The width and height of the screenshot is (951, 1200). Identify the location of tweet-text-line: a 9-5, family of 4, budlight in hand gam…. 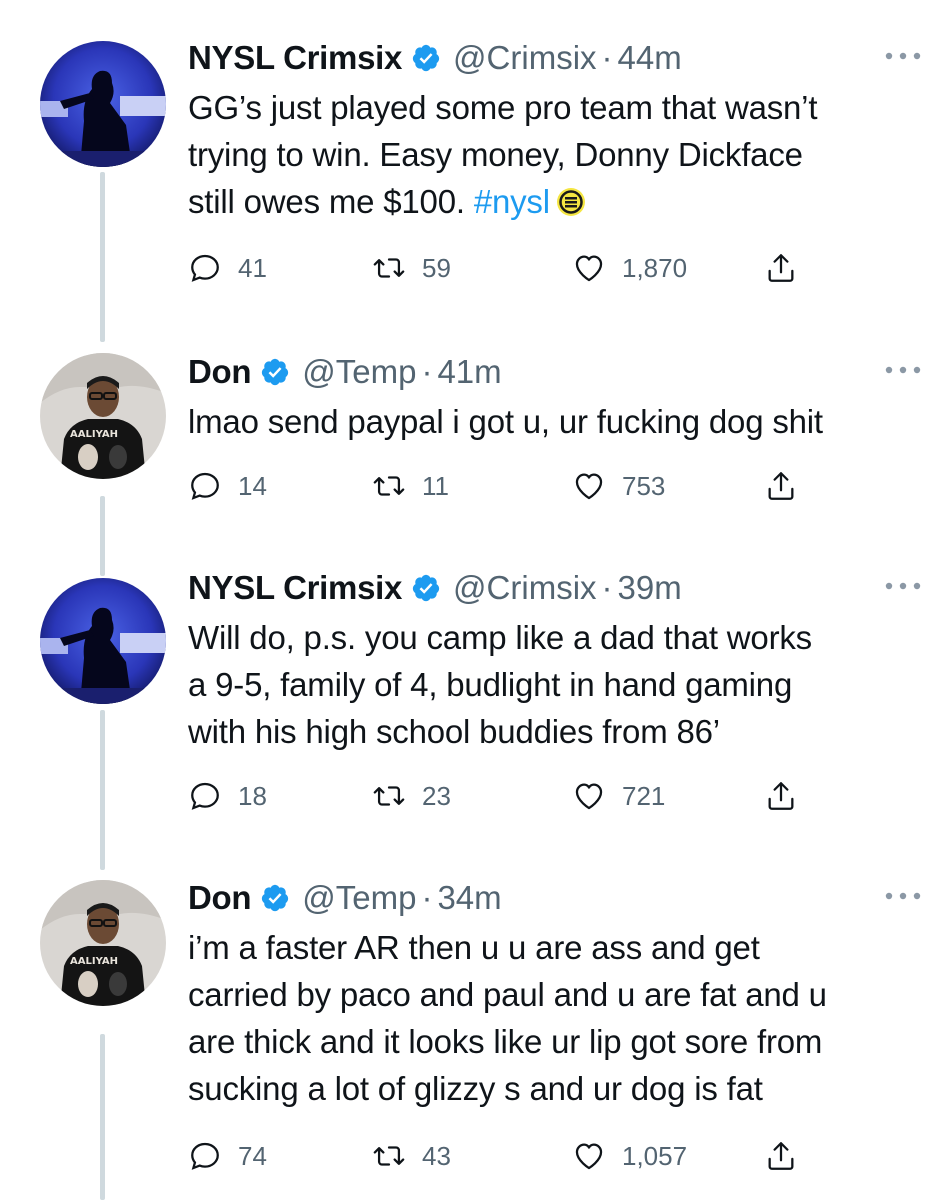
(490, 684).